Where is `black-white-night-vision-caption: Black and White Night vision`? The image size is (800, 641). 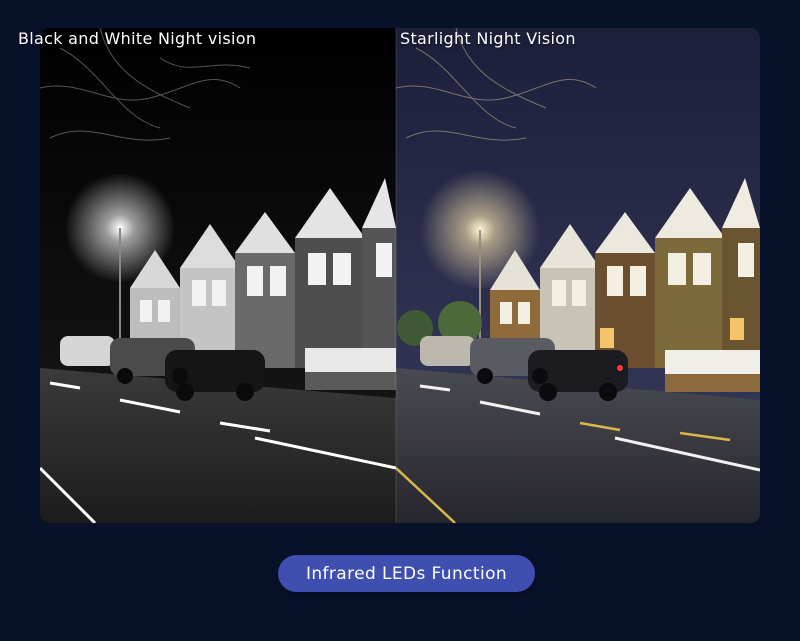 black-white-night-vision-caption: Black and White Night vision is located at coordinates (137, 38).